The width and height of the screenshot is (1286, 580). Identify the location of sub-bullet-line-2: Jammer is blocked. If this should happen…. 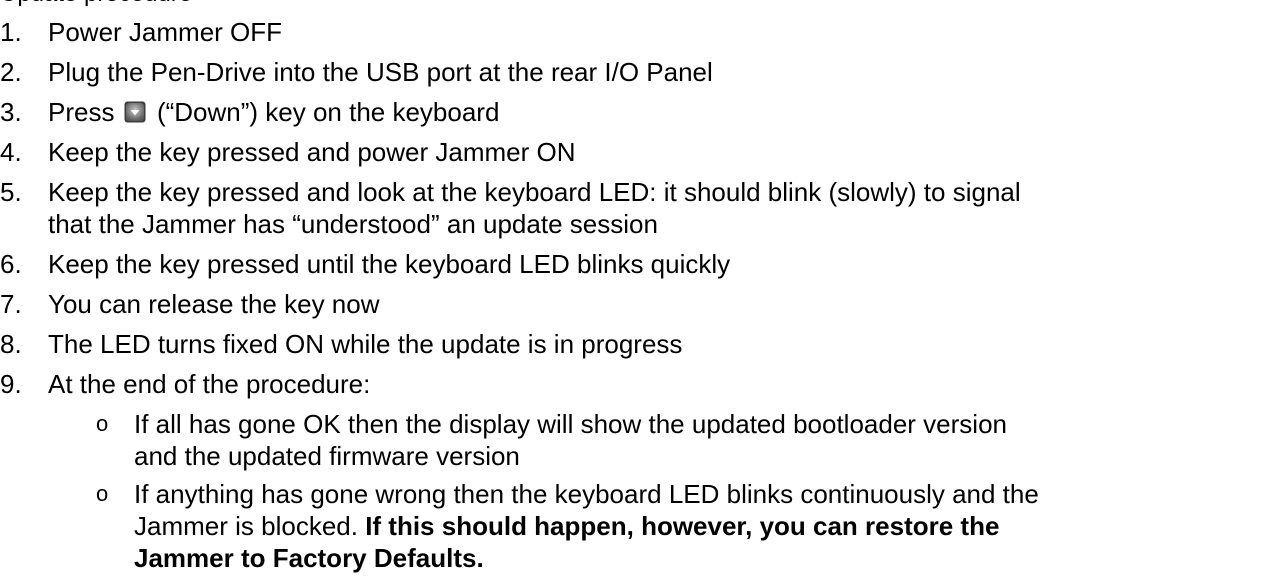
(710, 526).